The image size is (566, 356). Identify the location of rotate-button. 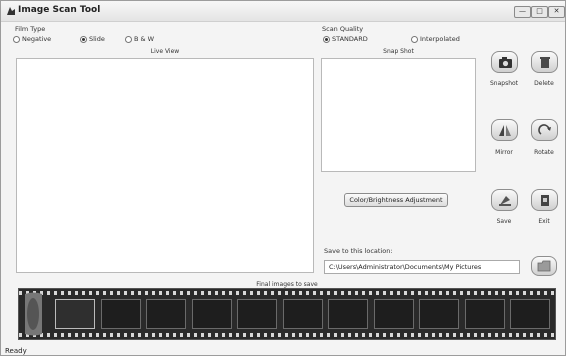
(544, 130).